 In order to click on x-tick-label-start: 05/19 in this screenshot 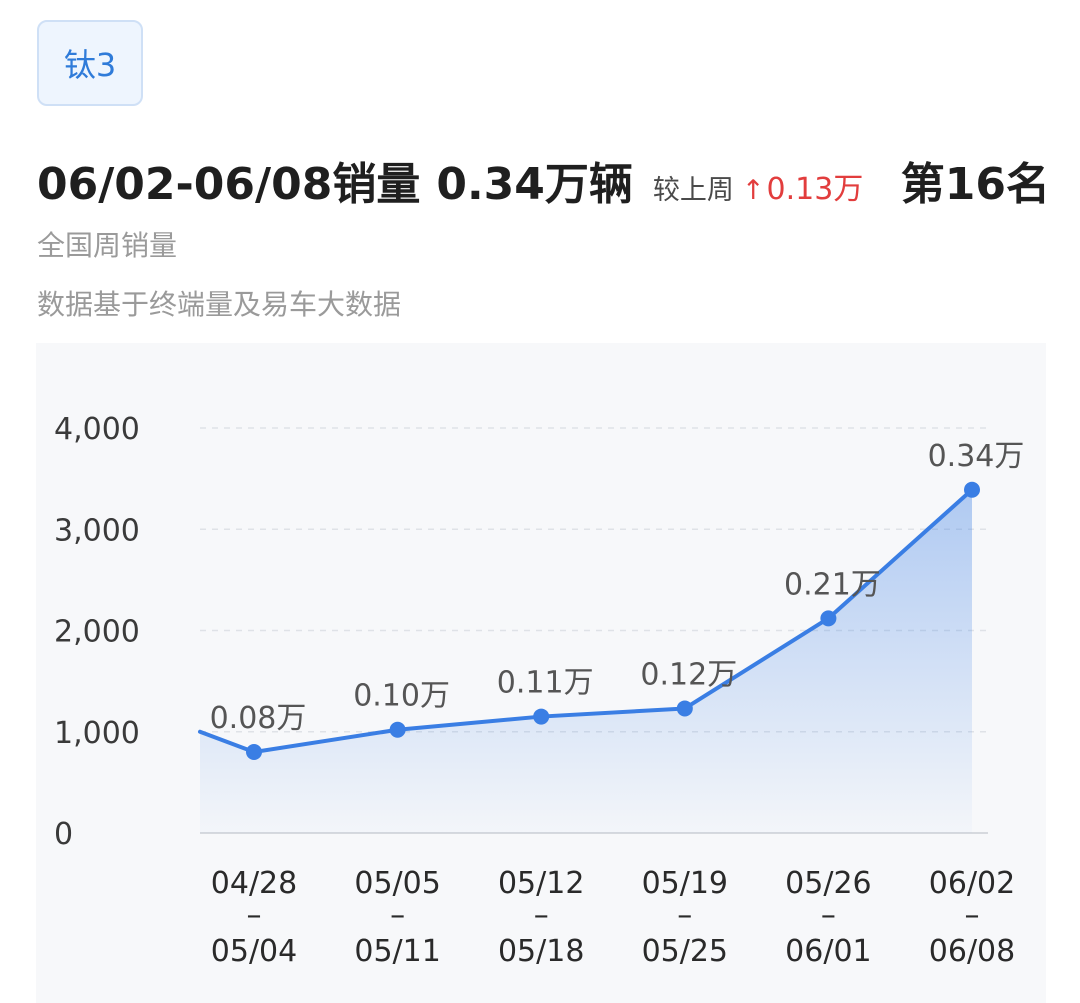, I will do `click(685, 883)`.